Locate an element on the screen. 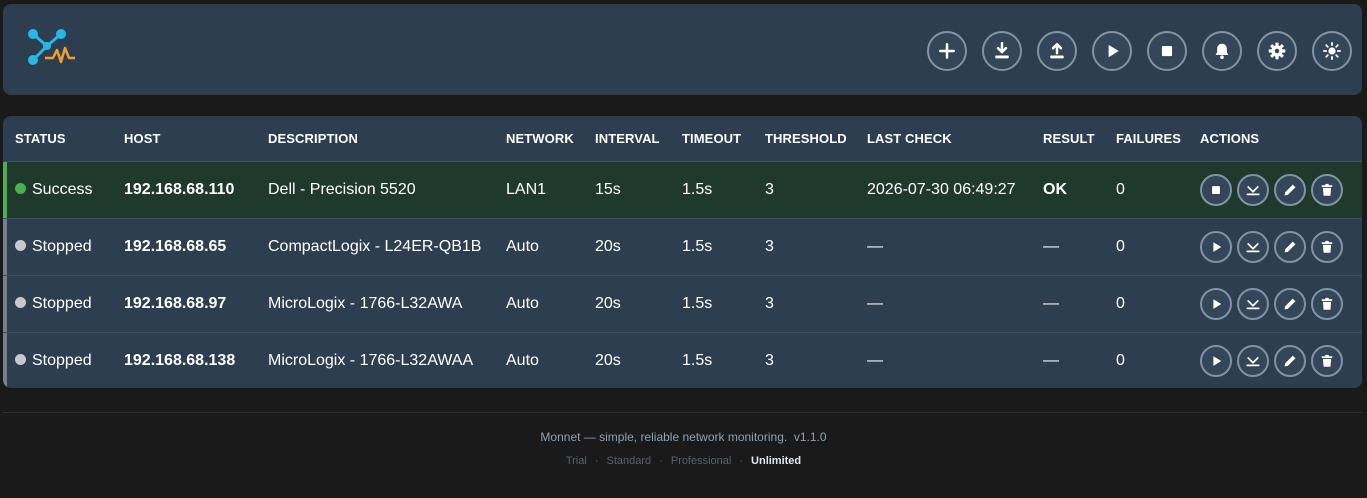 This screenshot has height=498, width=1367. add-host-button is located at coordinates (947, 51).